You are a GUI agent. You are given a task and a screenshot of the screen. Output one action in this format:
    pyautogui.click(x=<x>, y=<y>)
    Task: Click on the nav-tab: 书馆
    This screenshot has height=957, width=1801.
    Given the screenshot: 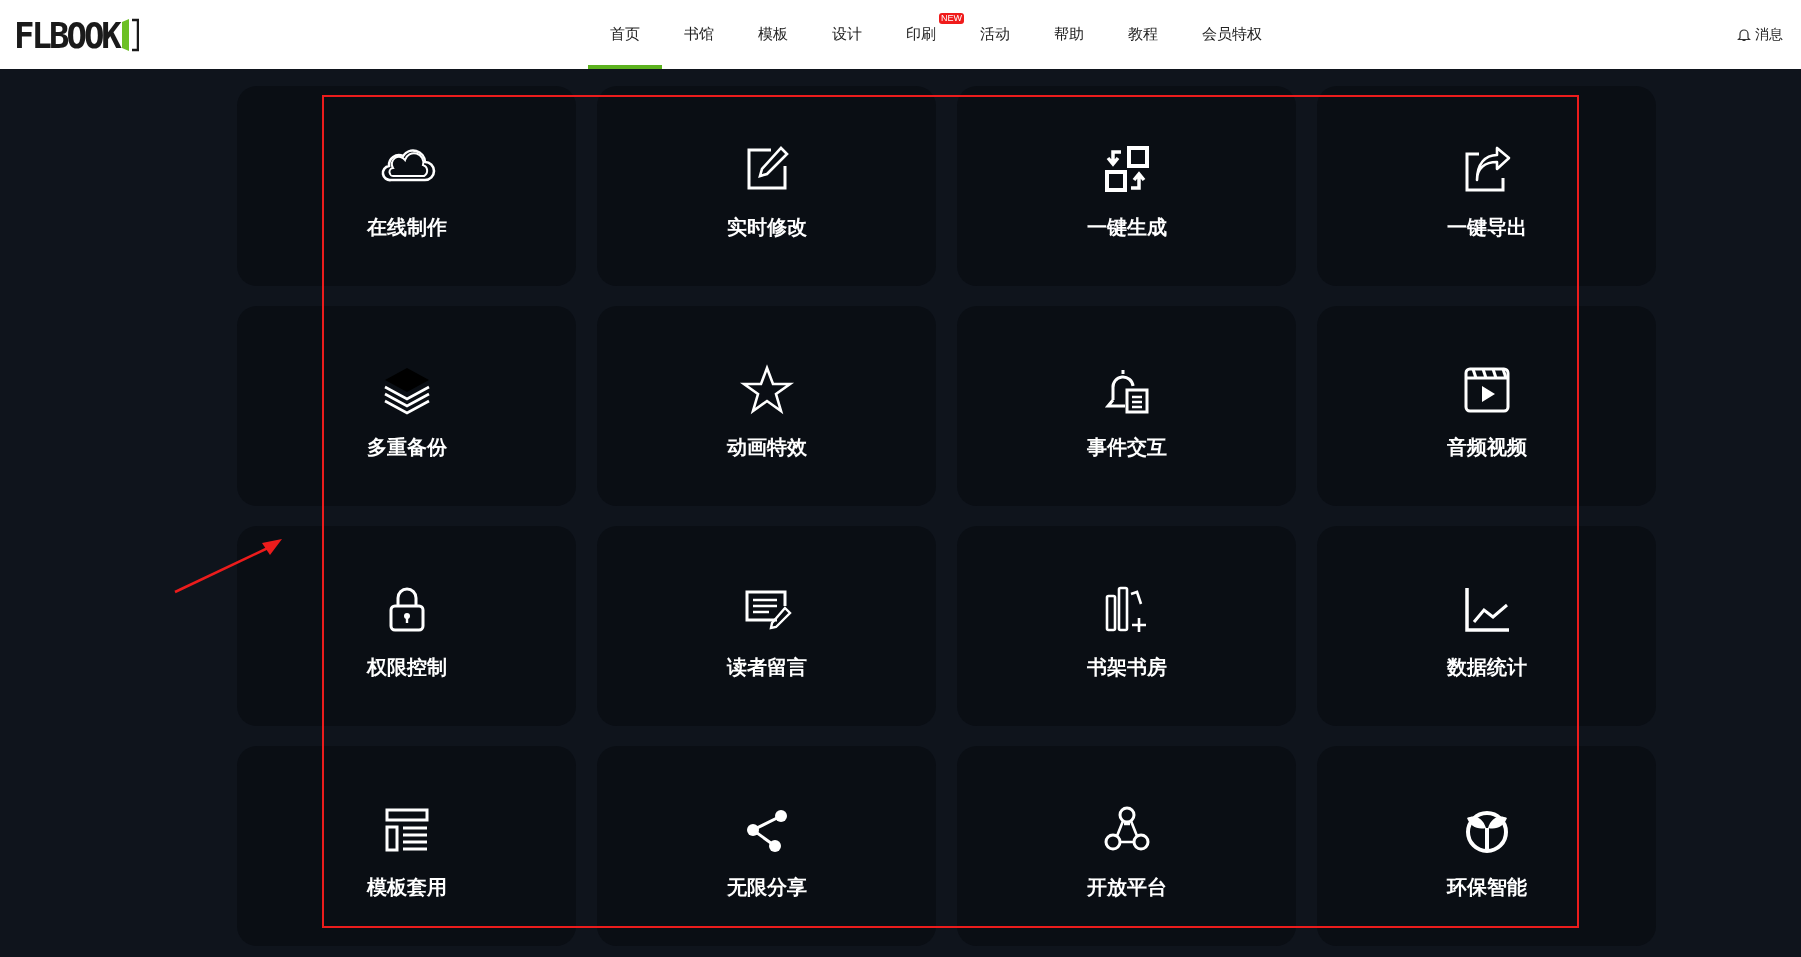 What is the action you would take?
    pyautogui.click(x=699, y=34)
    